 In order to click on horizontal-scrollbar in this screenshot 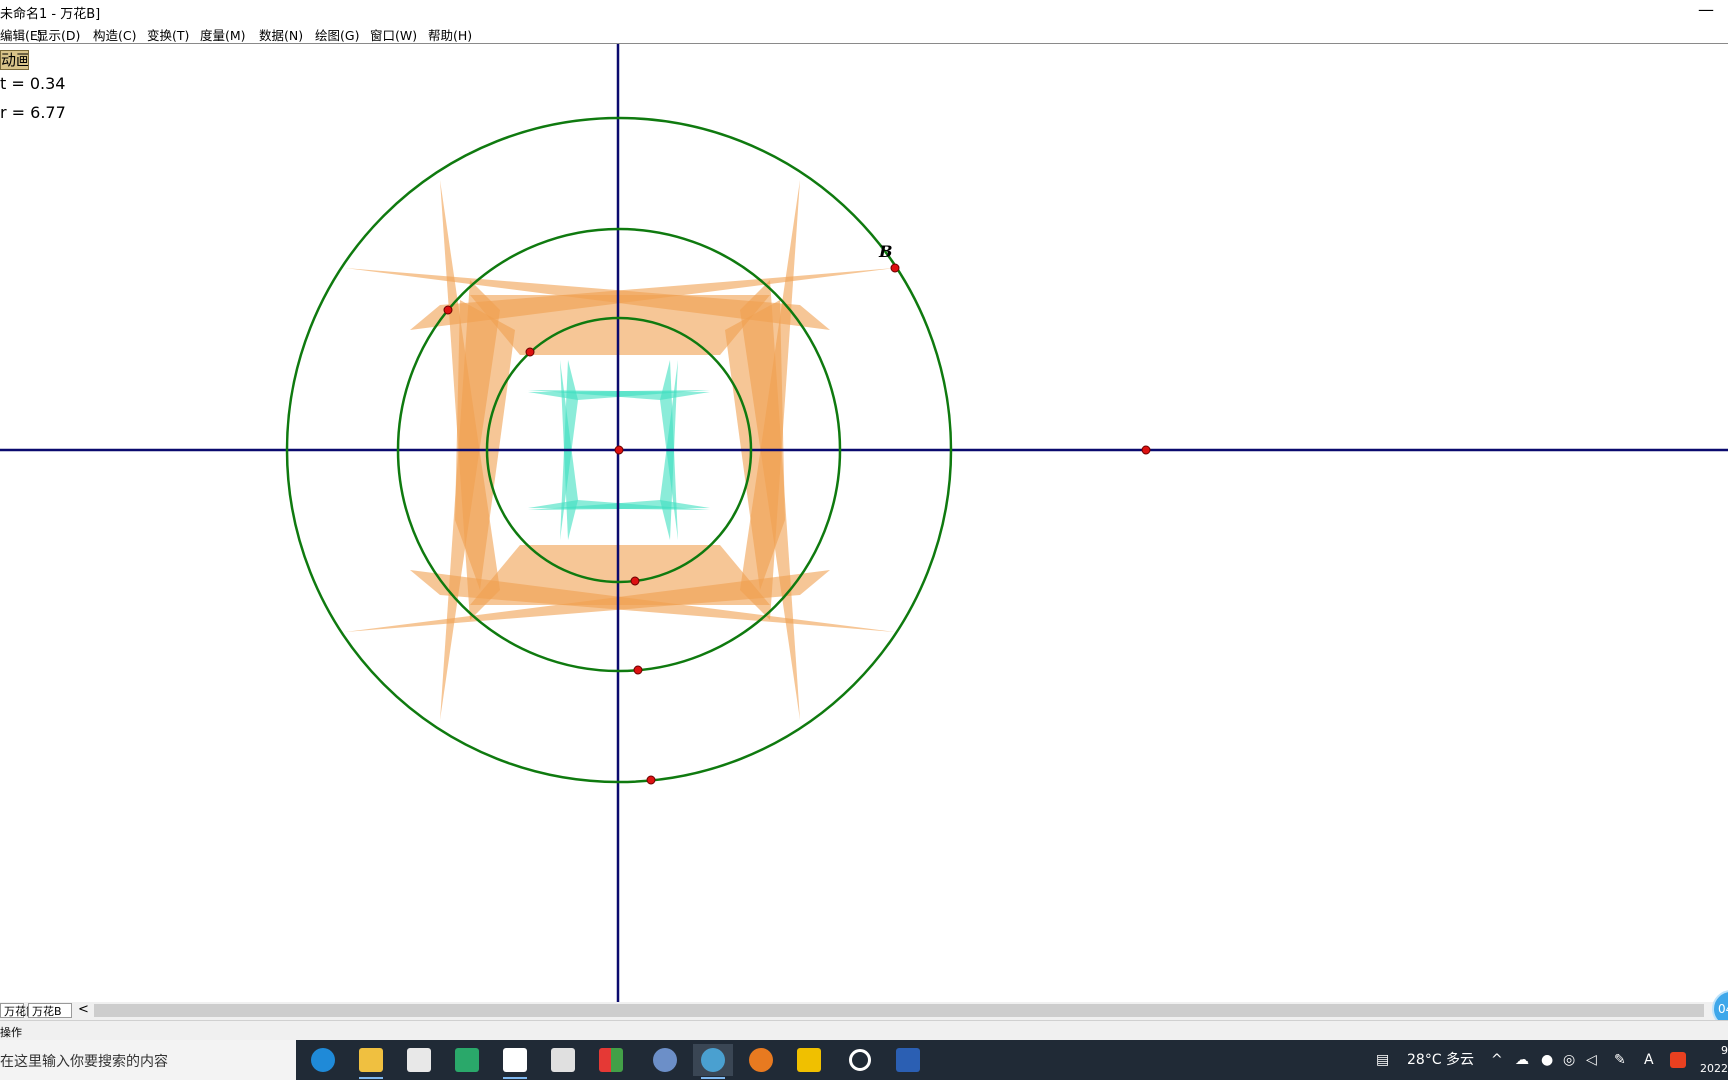, I will do `click(899, 1010)`.